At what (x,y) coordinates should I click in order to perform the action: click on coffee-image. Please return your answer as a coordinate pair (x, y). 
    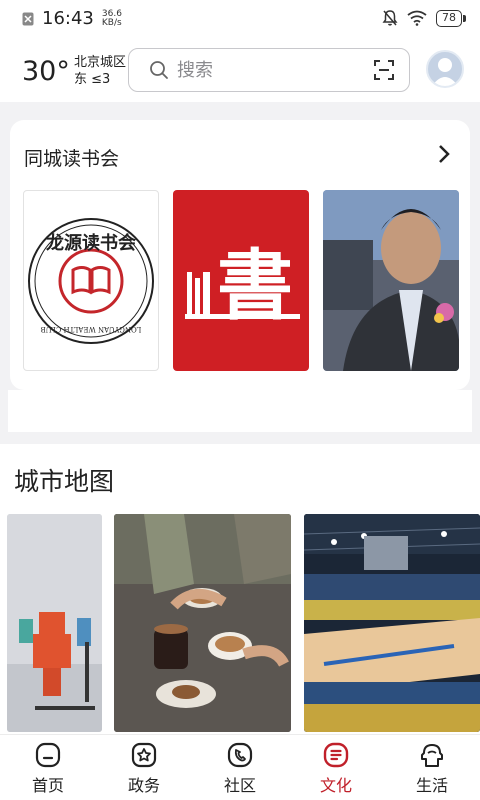
    Looking at the image, I should click on (202, 623).